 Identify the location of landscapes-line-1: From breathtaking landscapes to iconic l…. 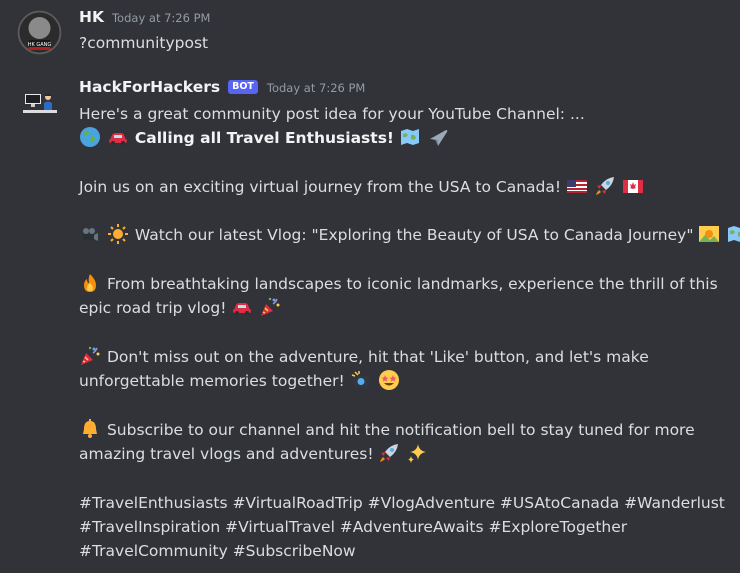
(409, 284).